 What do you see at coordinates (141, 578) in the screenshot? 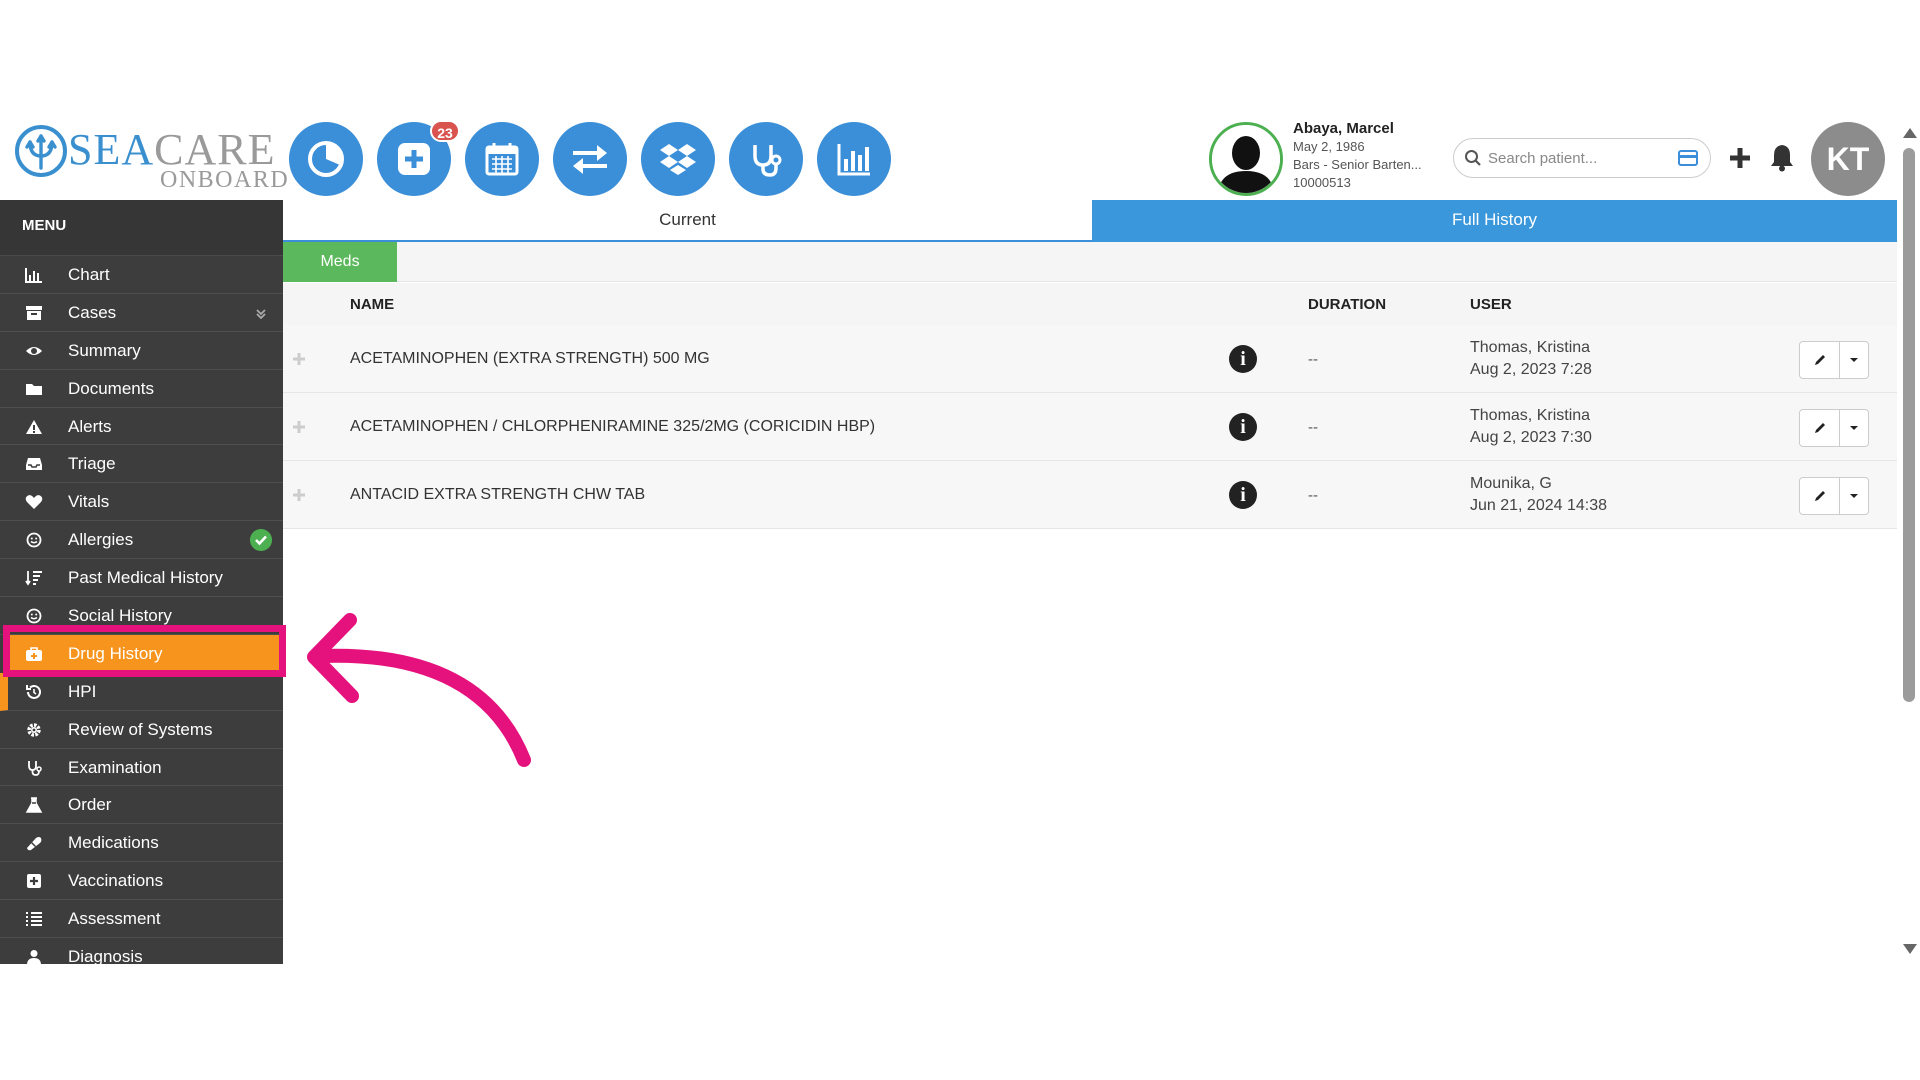
I see `sidebar-item-past-medical-history: Past Medical History` at bounding box center [141, 578].